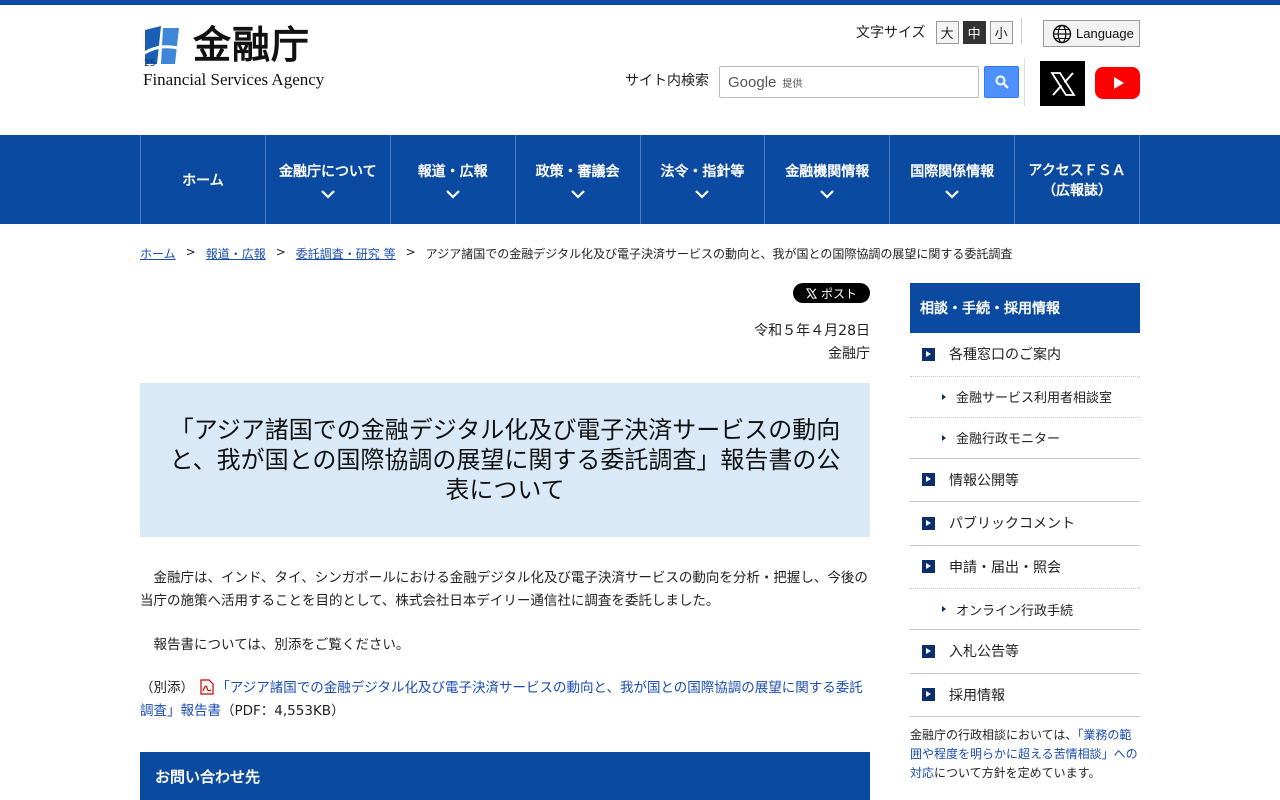 The image size is (1280, 800). What do you see at coordinates (1001, 32) in the screenshot?
I see `font-size-small-button: 小` at bounding box center [1001, 32].